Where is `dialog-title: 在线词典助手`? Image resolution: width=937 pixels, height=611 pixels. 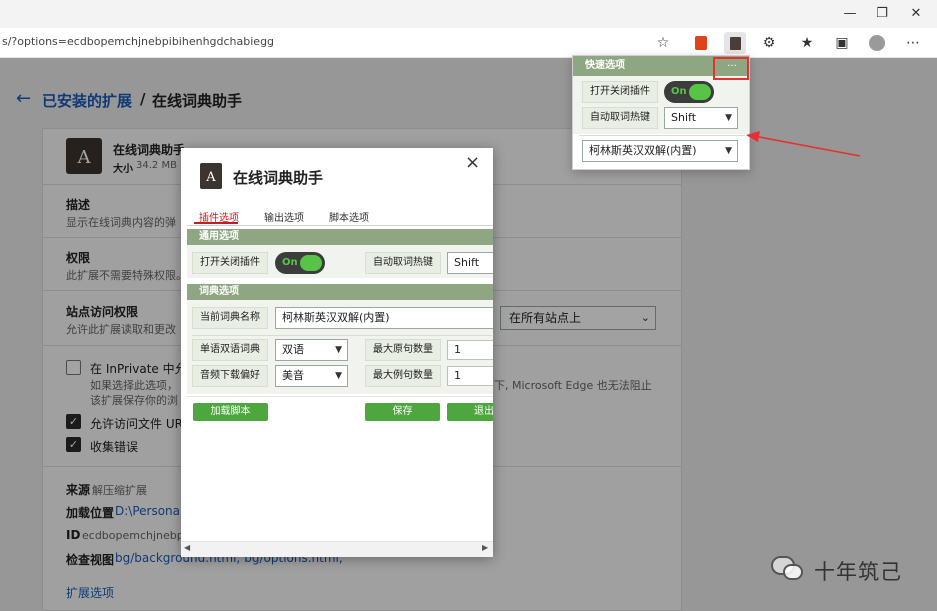 dialog-title: 在线词典助手 is located at coordinates (278, 178).